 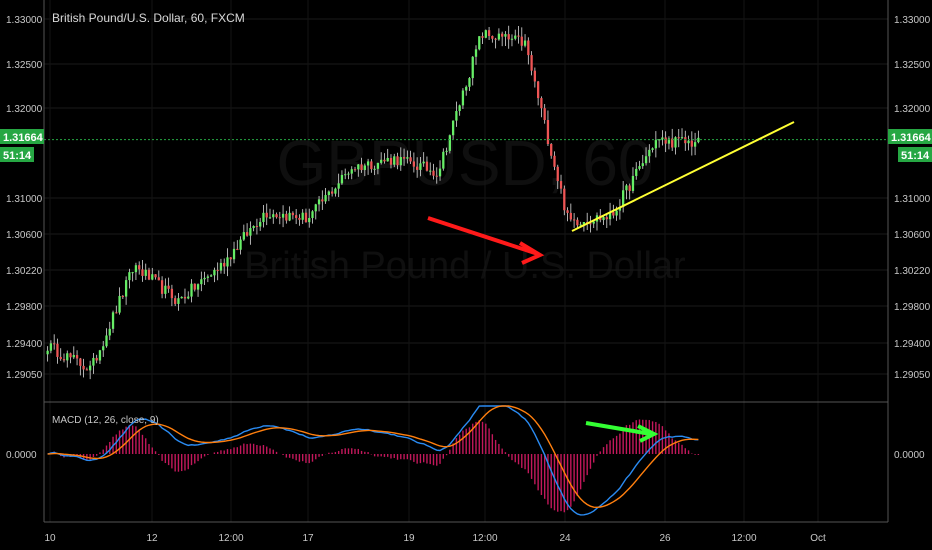 I want to click on current-price-tag-right: 1.31664 51:14, so click(x=910, y=145).